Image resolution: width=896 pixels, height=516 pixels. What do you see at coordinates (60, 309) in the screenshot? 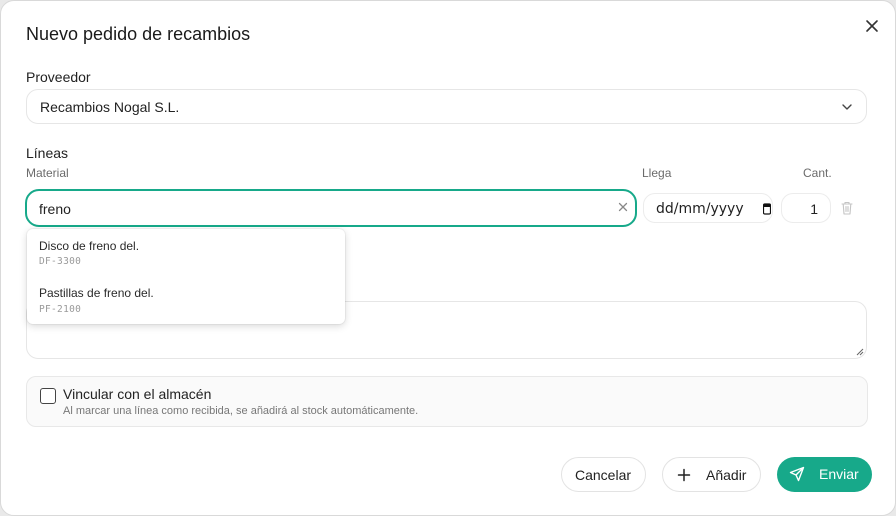
I see `suggestion-code: PF-2100` at bounding box center [60, 309].